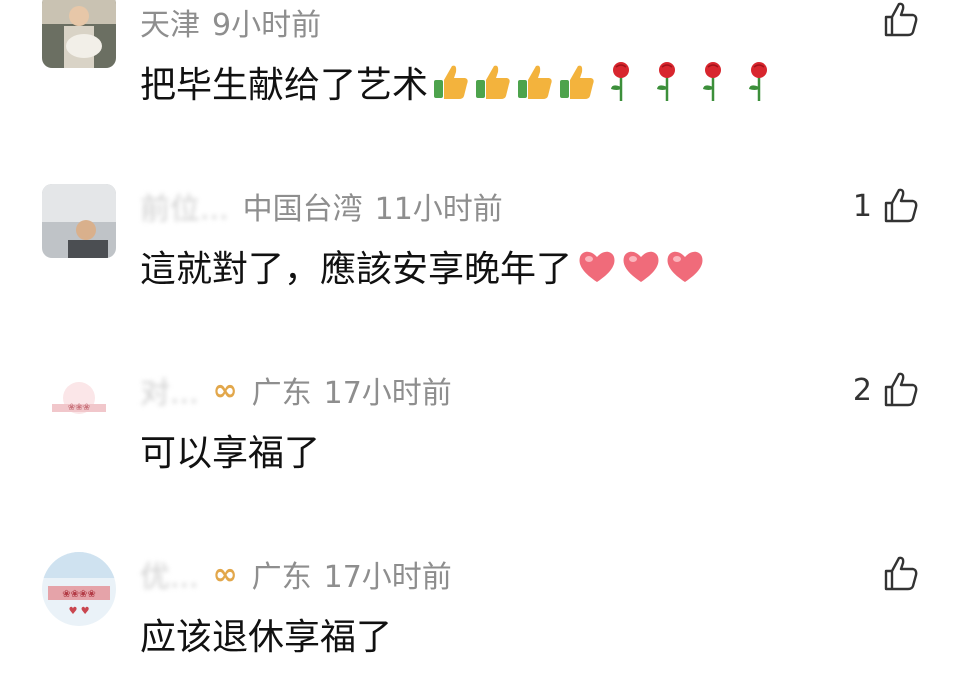 The image size is (960, 680). Describe the element at coordinates (230, 453) in the screenshot. I see `comment-text: 可以享福了` at that location.